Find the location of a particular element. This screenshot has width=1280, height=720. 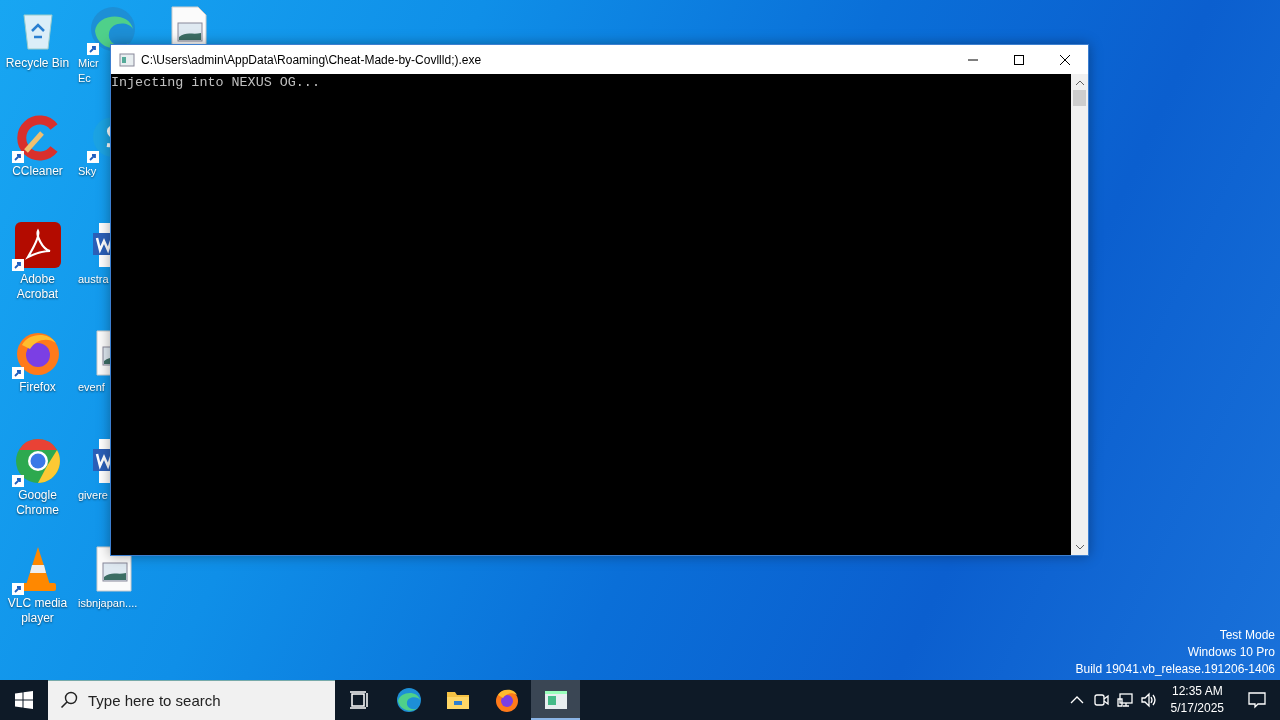

windows-logo-icon is located at coordinates (24, 700).